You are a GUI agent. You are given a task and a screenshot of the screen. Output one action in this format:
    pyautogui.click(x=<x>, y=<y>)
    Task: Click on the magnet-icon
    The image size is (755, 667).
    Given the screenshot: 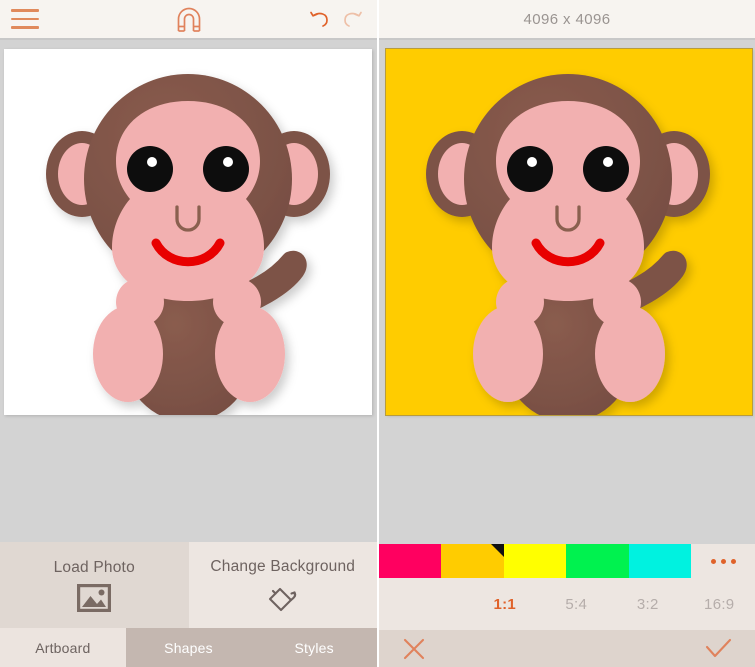 What is the action you would take?
    pyautogui.click(x=189, y=19)
    